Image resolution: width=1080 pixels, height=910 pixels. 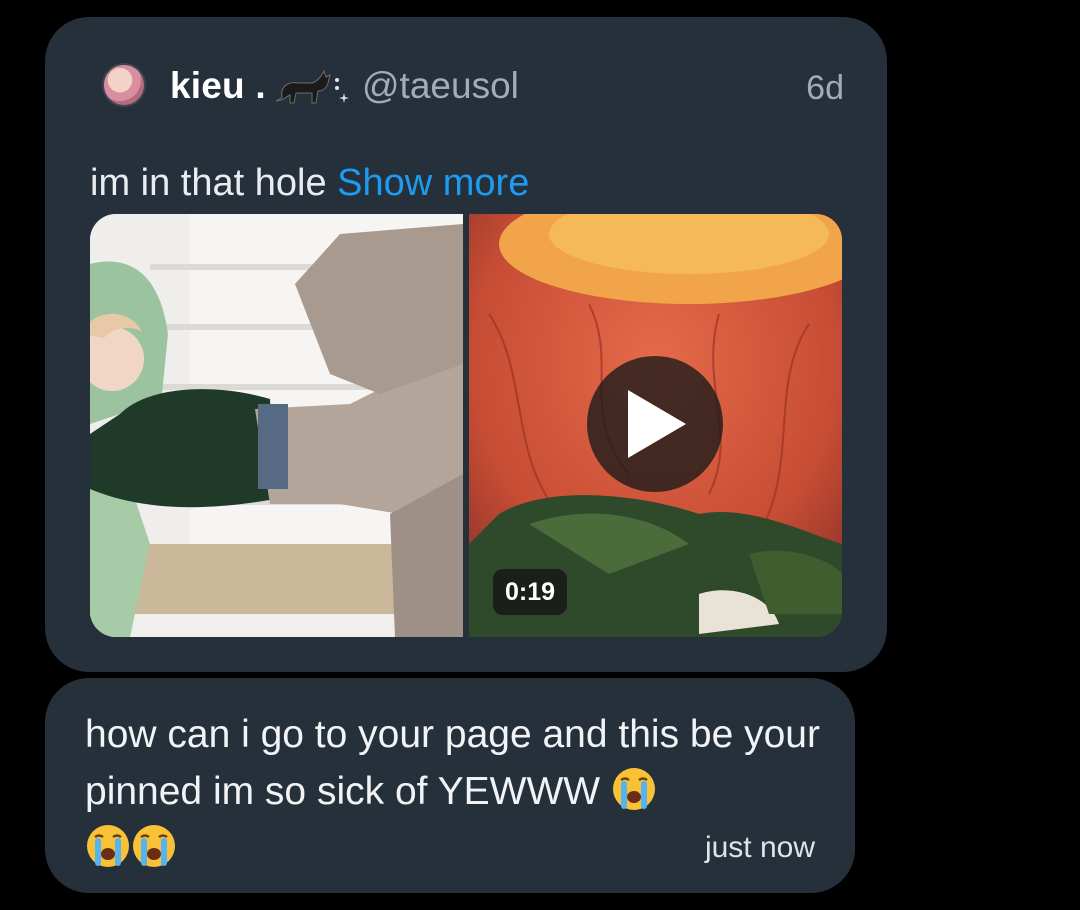 I want to click on post-text: im in that hole, so click(x=214, y=183).